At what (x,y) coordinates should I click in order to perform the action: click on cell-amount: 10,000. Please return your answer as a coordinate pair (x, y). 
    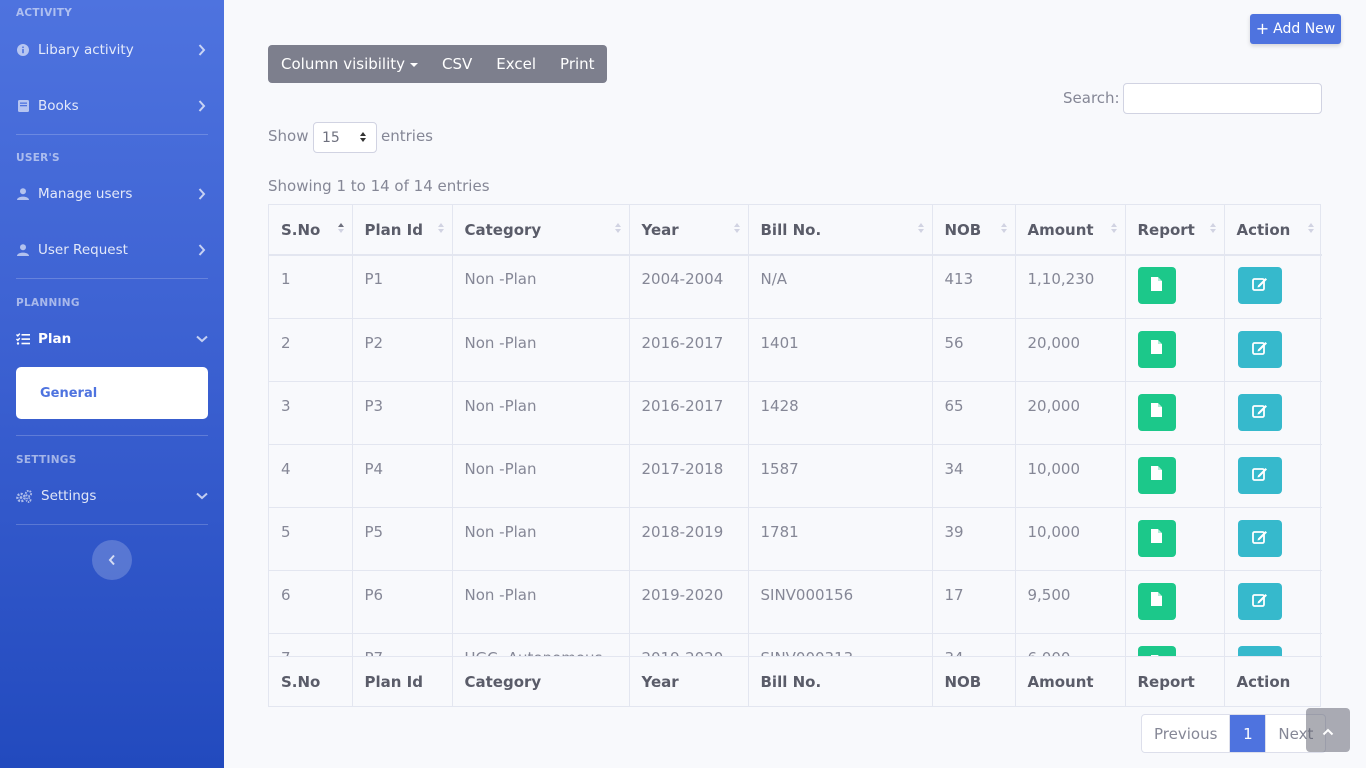
    Looking at the image, I should click on (1070, 476).